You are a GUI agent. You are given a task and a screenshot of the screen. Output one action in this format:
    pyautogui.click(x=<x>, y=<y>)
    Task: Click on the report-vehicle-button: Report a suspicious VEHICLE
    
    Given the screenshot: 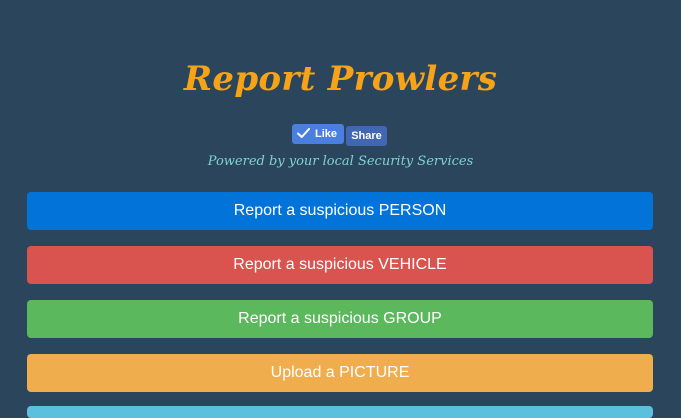 What is the action you would take?
    pyautogui.click(x=340, y=265)
    